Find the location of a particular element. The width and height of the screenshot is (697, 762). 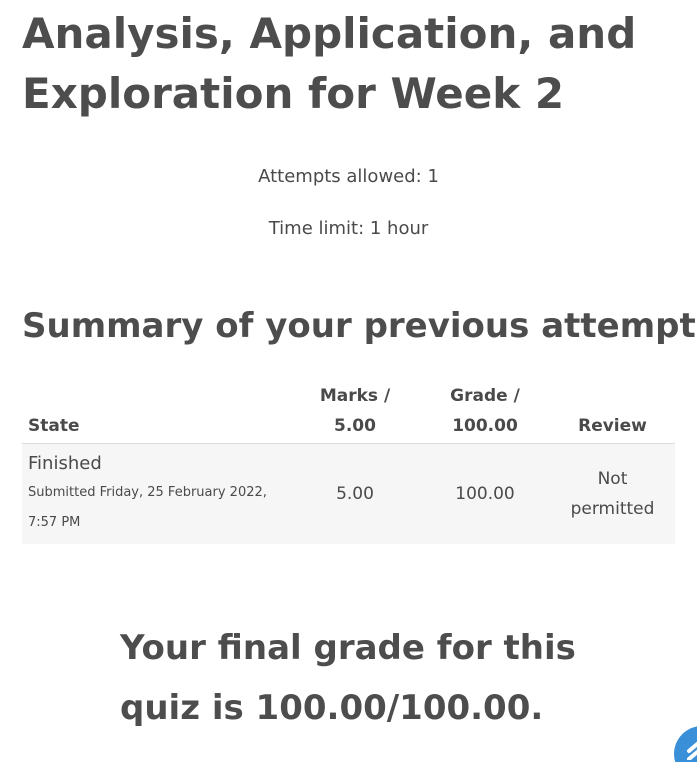

chevron-up-icon is located at coordinates (692, 750).